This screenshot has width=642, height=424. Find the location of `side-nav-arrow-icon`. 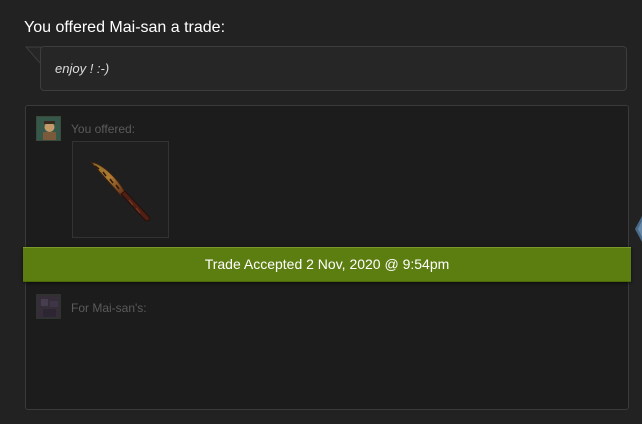

side-nav-arrow-icon is located at coordinates (637, 229).